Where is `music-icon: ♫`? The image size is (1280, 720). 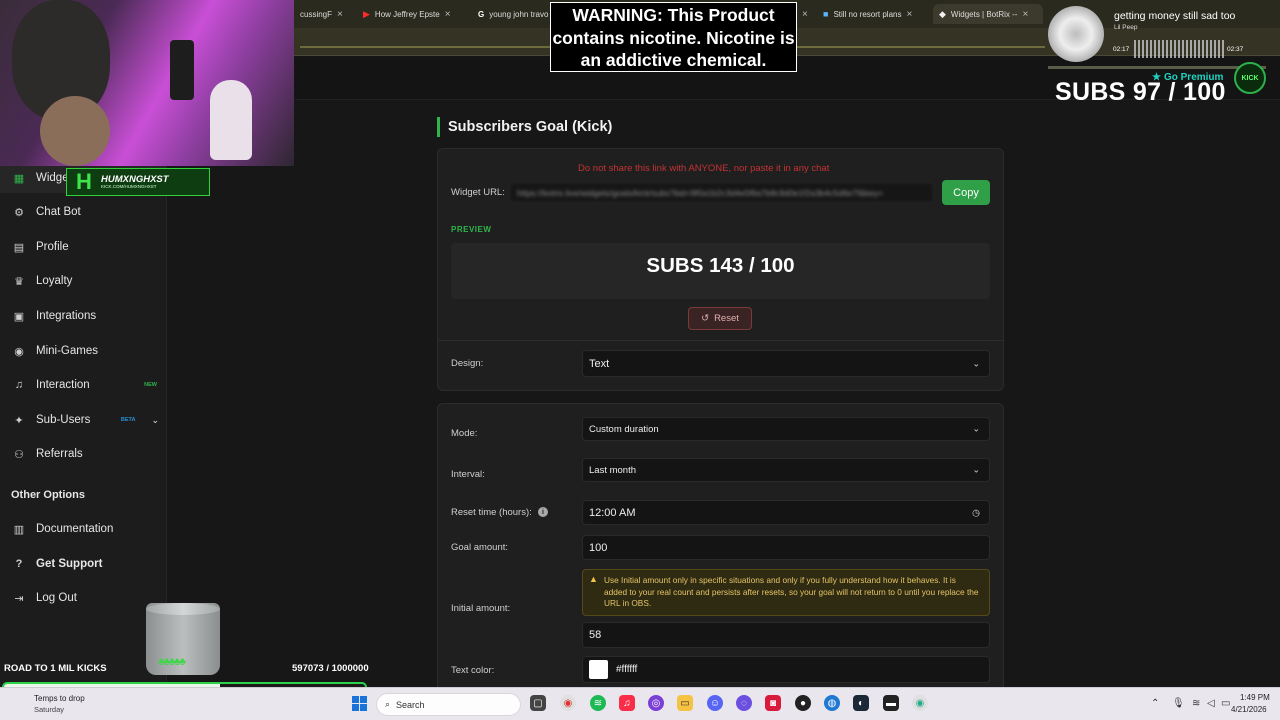 music-icon: ♫ is located at coordinates (19, 385).